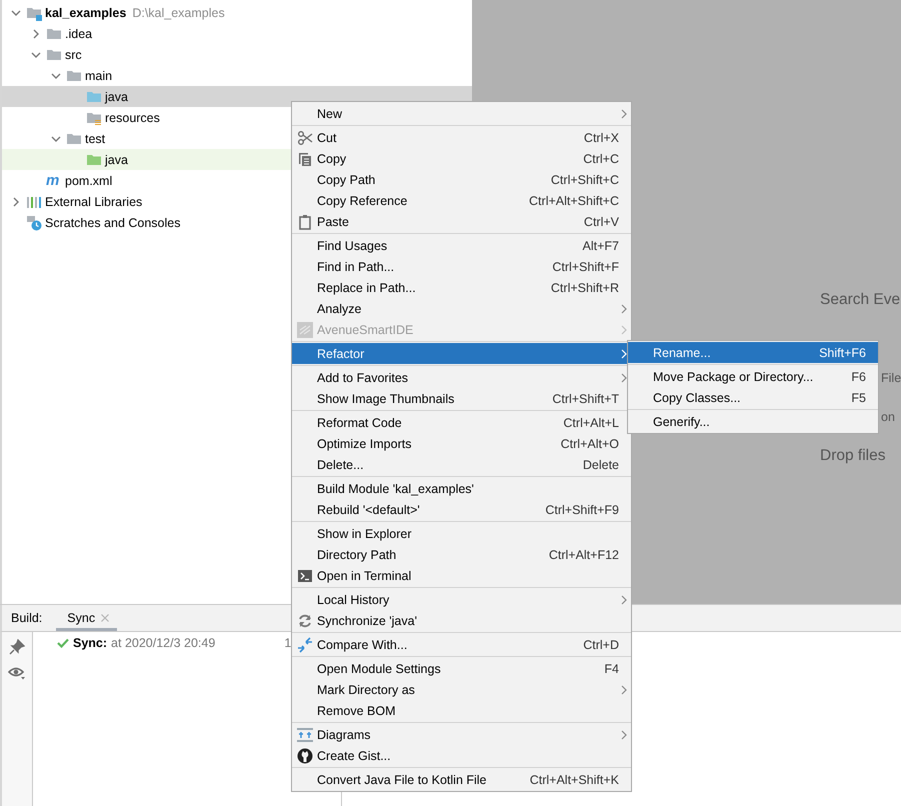 The image size is (901, 806). What do you see at coordinates (583, 555) in the screenshot?
I see `shortcut-label: Ctrl+Alt+F12` at bounding box center [583, 555].